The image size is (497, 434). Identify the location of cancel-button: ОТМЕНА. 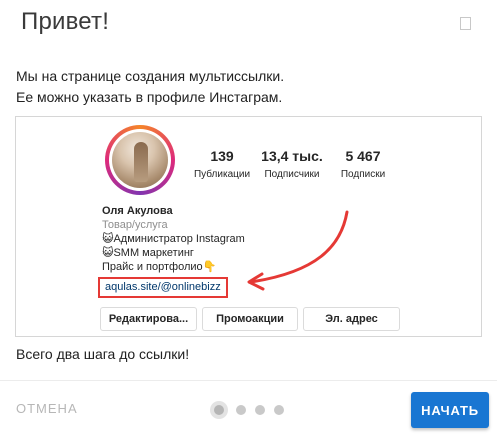
(47, 408).